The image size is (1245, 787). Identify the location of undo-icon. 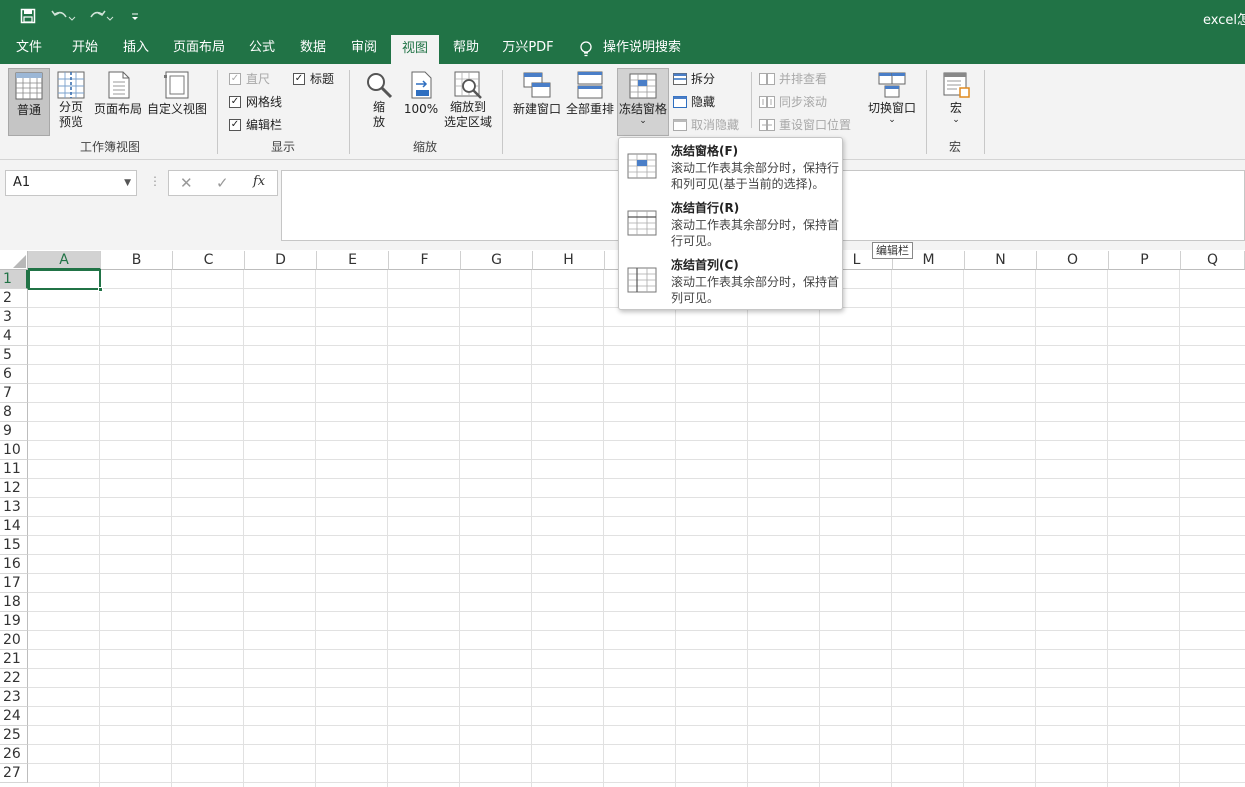
(63, 17).